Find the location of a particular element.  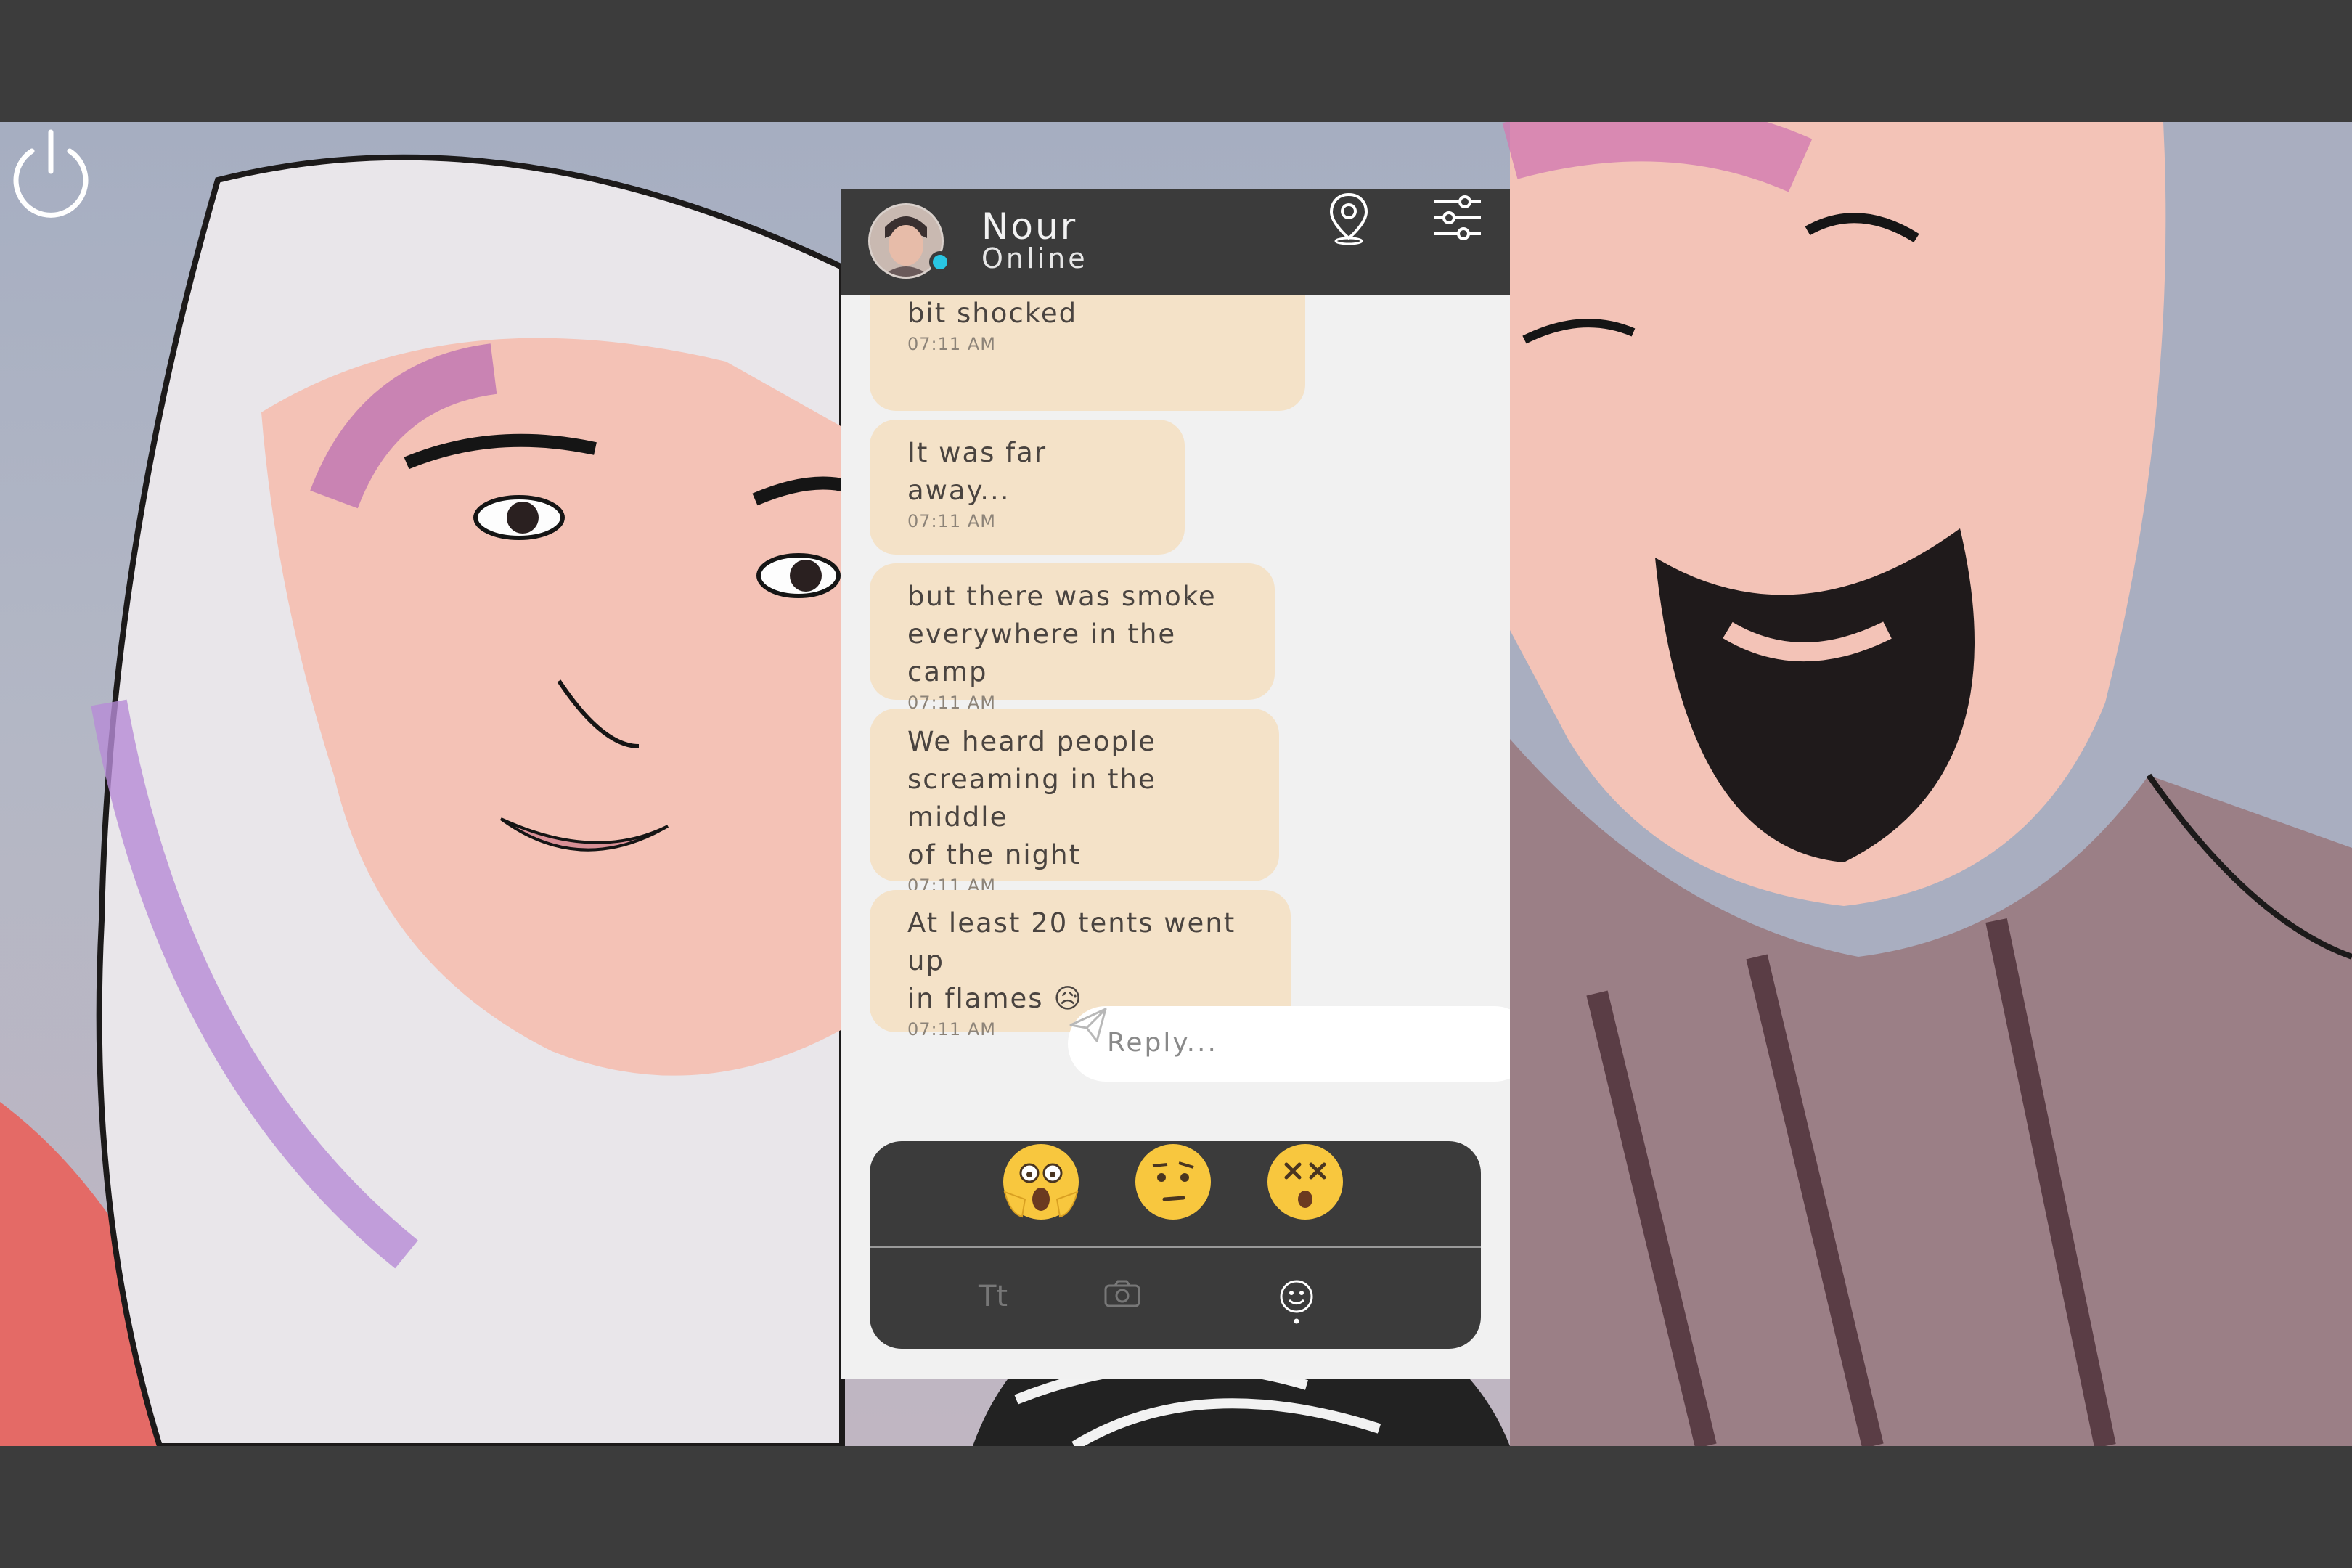

tab-text: Tt is located at coordinates (993, 1297).